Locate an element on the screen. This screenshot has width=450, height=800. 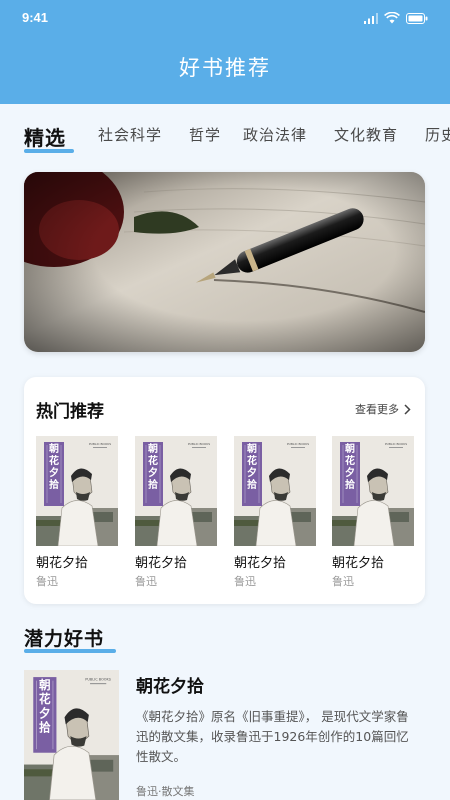
status-time: 9:41 is located at coordinates (35, 17).